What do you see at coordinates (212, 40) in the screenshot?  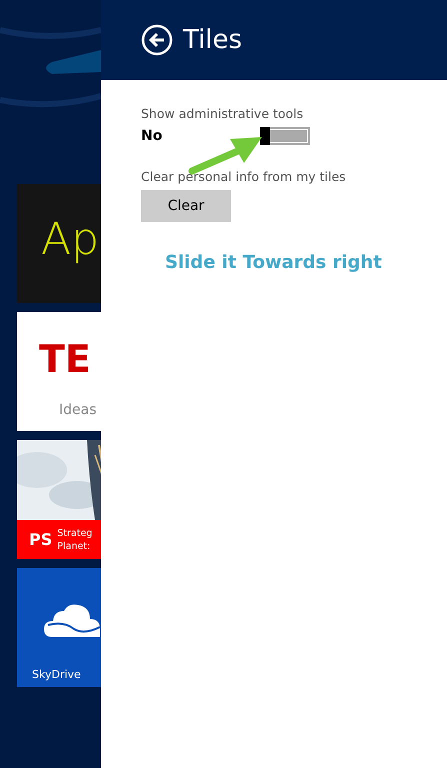 I see `panel-title: Tiles` at bounding box center [212, 40].